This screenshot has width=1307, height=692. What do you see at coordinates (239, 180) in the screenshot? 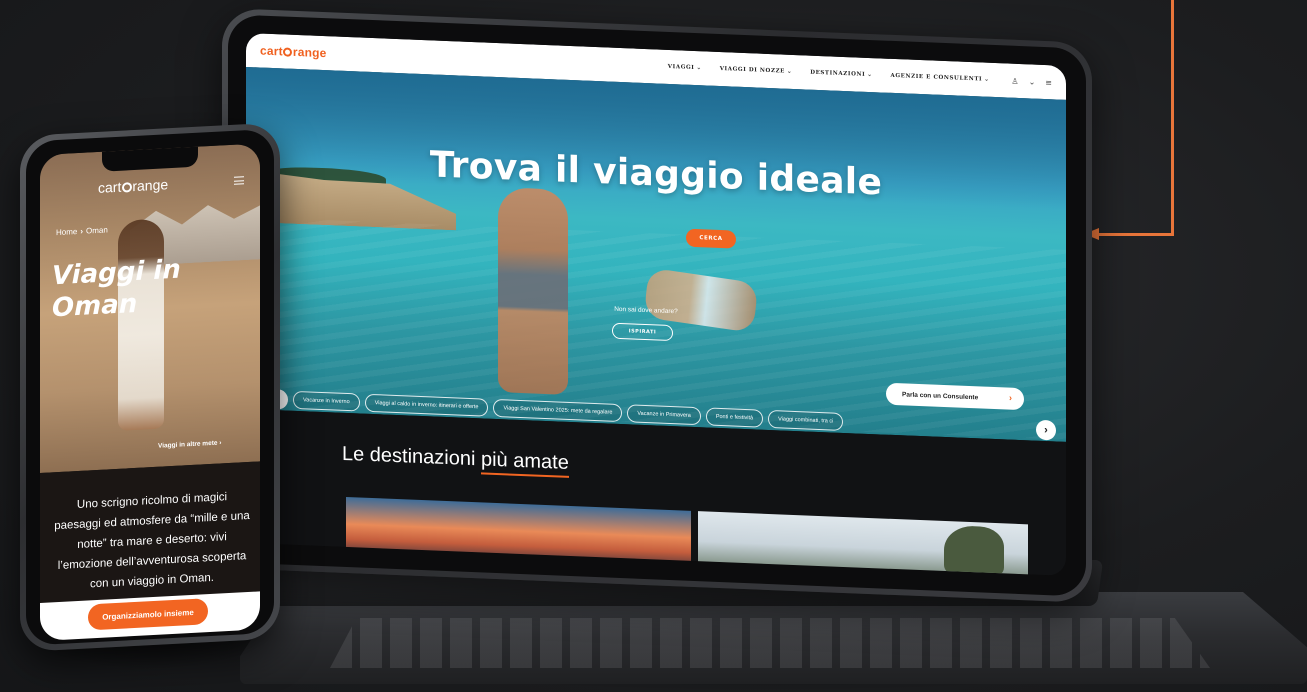
I see `hamburger-menu-icon` at bounding box center [239, 180].